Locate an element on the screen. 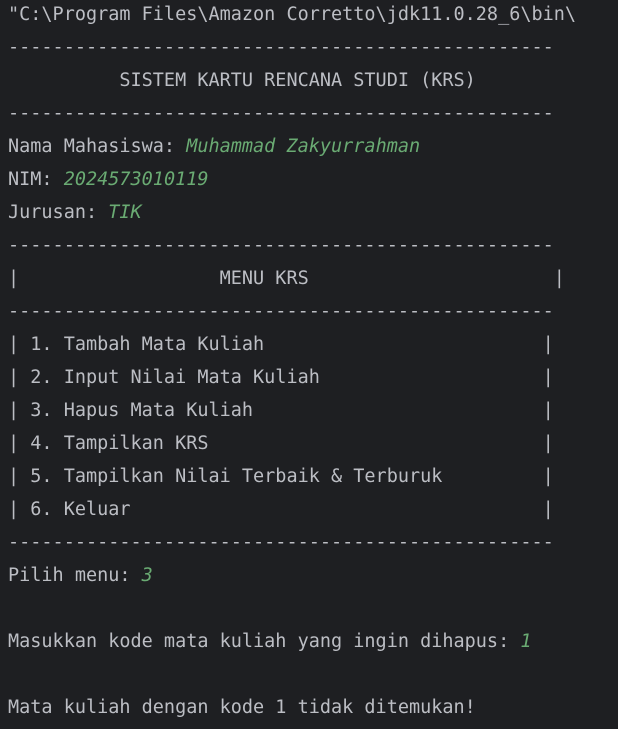 The image size is (618, 729). nim-row: NIM: 2024573010119 is located at coordinates (313, 181).